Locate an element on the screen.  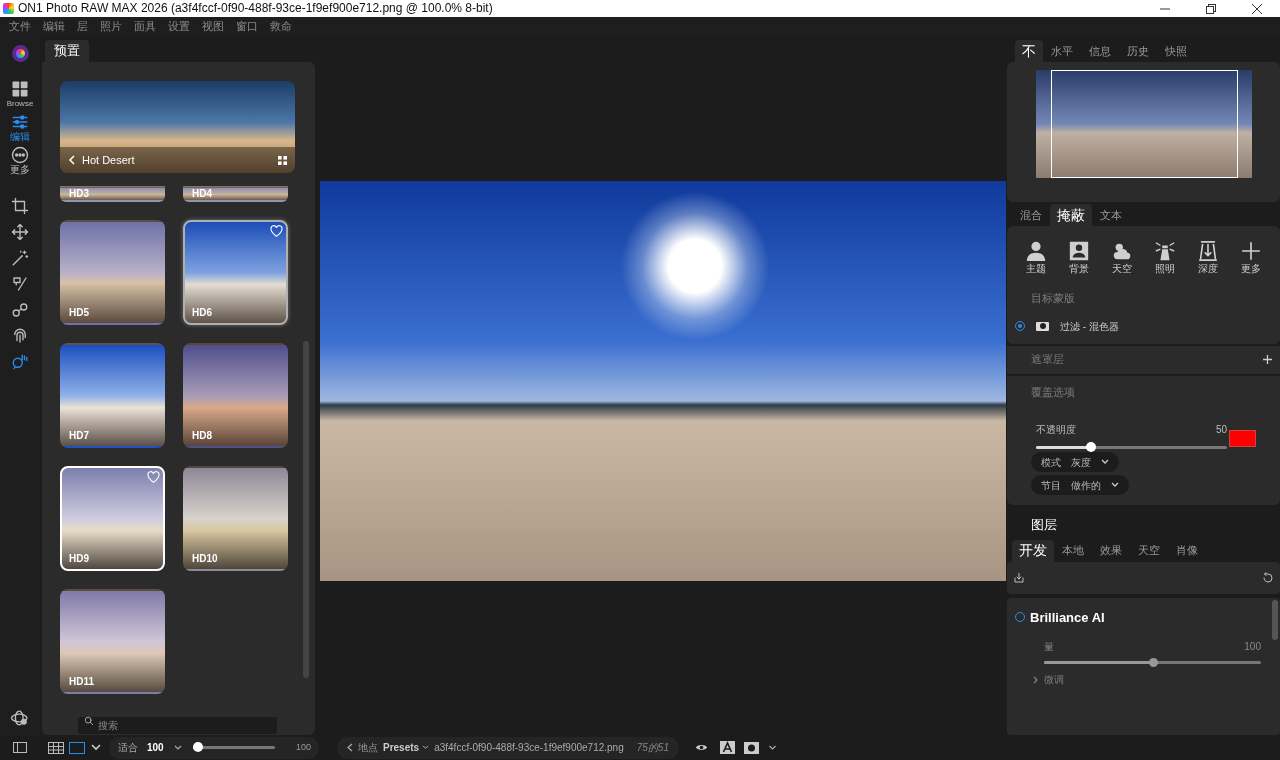
preset-tile: HD5 is located at coordinates (112, 272).